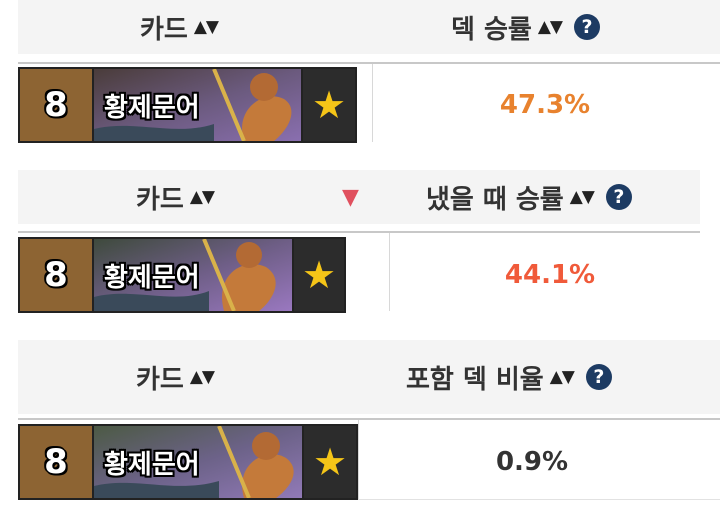  Describe the element at coordinates (532, 462) in the screenshot. I see `deck-ratio-value: 0.9%` at that location.